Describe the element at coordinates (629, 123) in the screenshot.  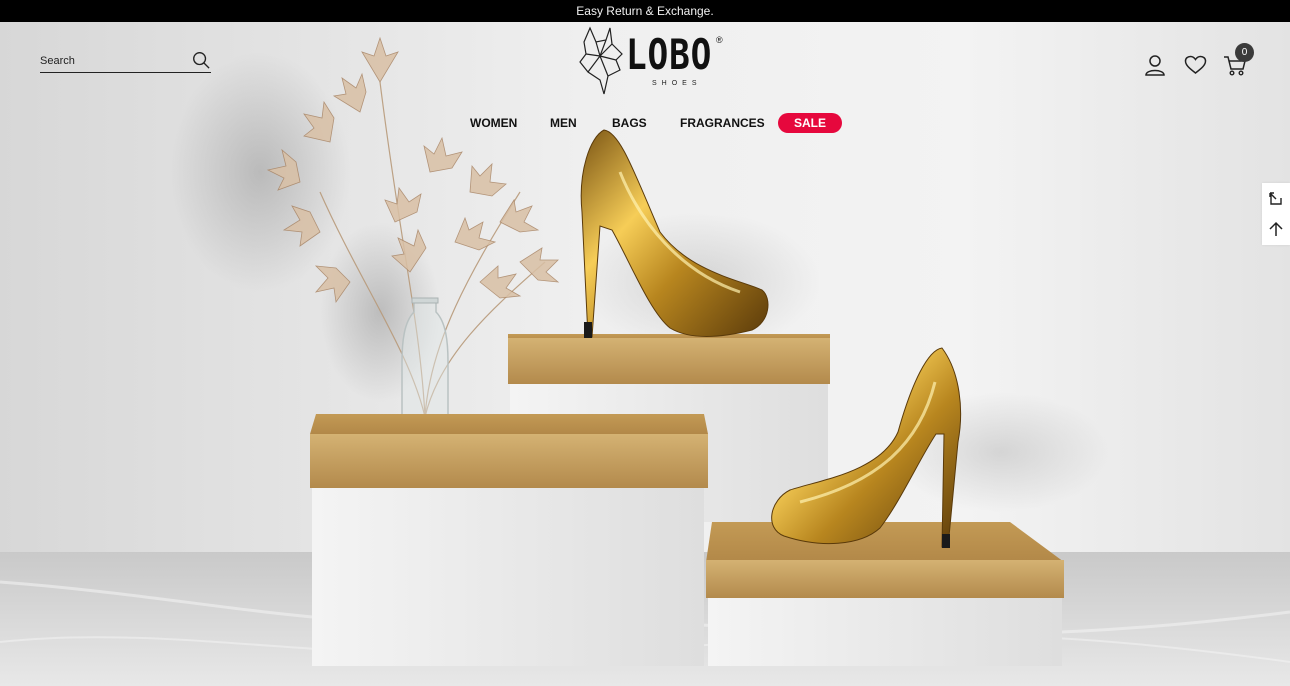
I see `nav-item-bags: BAGS` at that location.